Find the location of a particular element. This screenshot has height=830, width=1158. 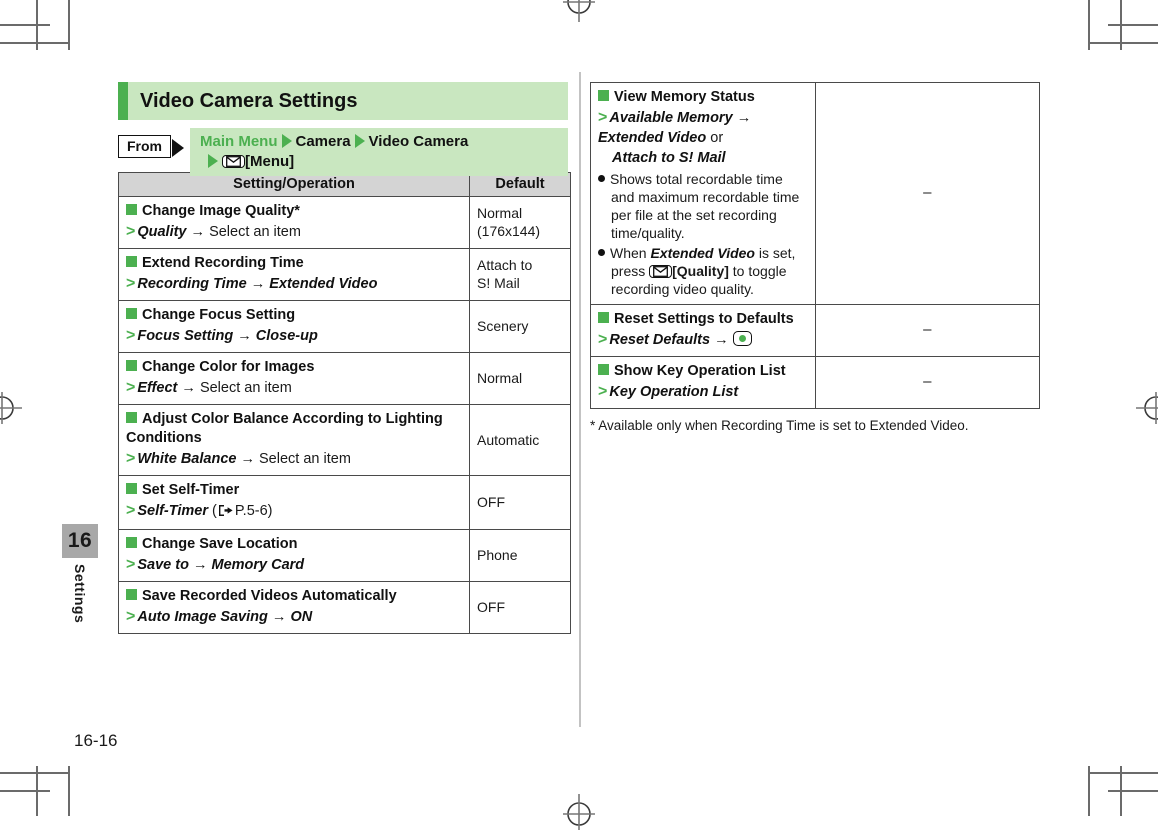

operation-title: Change Focus Setting is located at coordinates (294, 315).